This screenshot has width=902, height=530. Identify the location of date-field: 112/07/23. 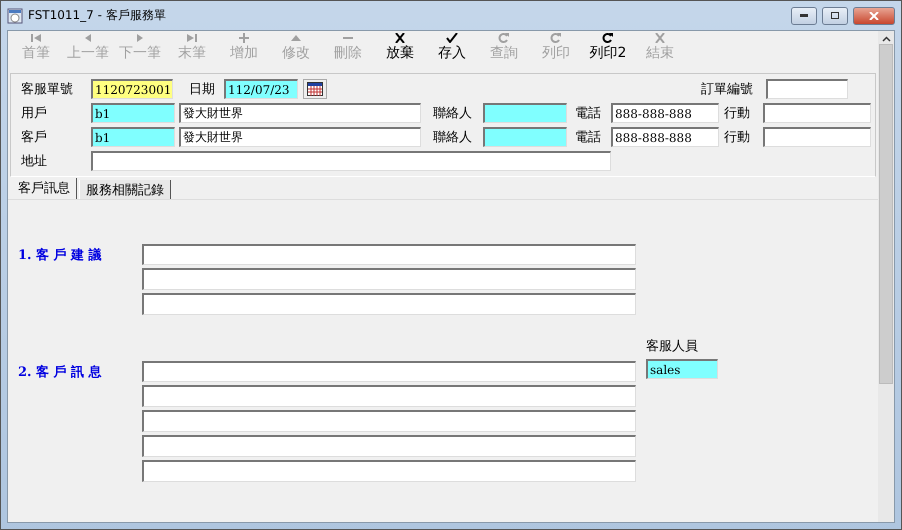
(261, 89).